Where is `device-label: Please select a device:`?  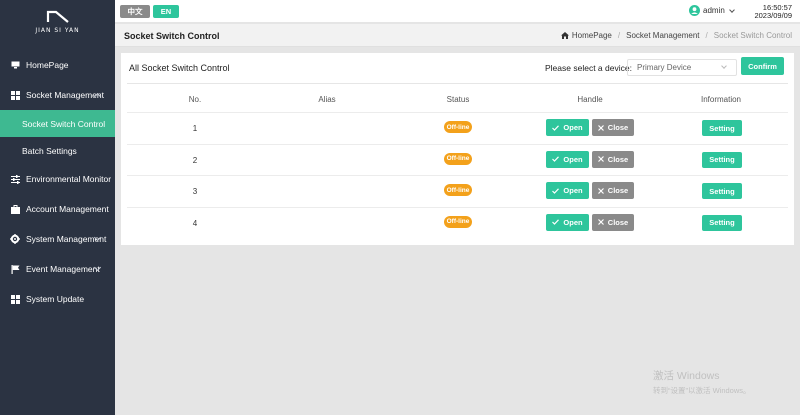
device-label: Please select a device: is located at coordinates (588, 68).